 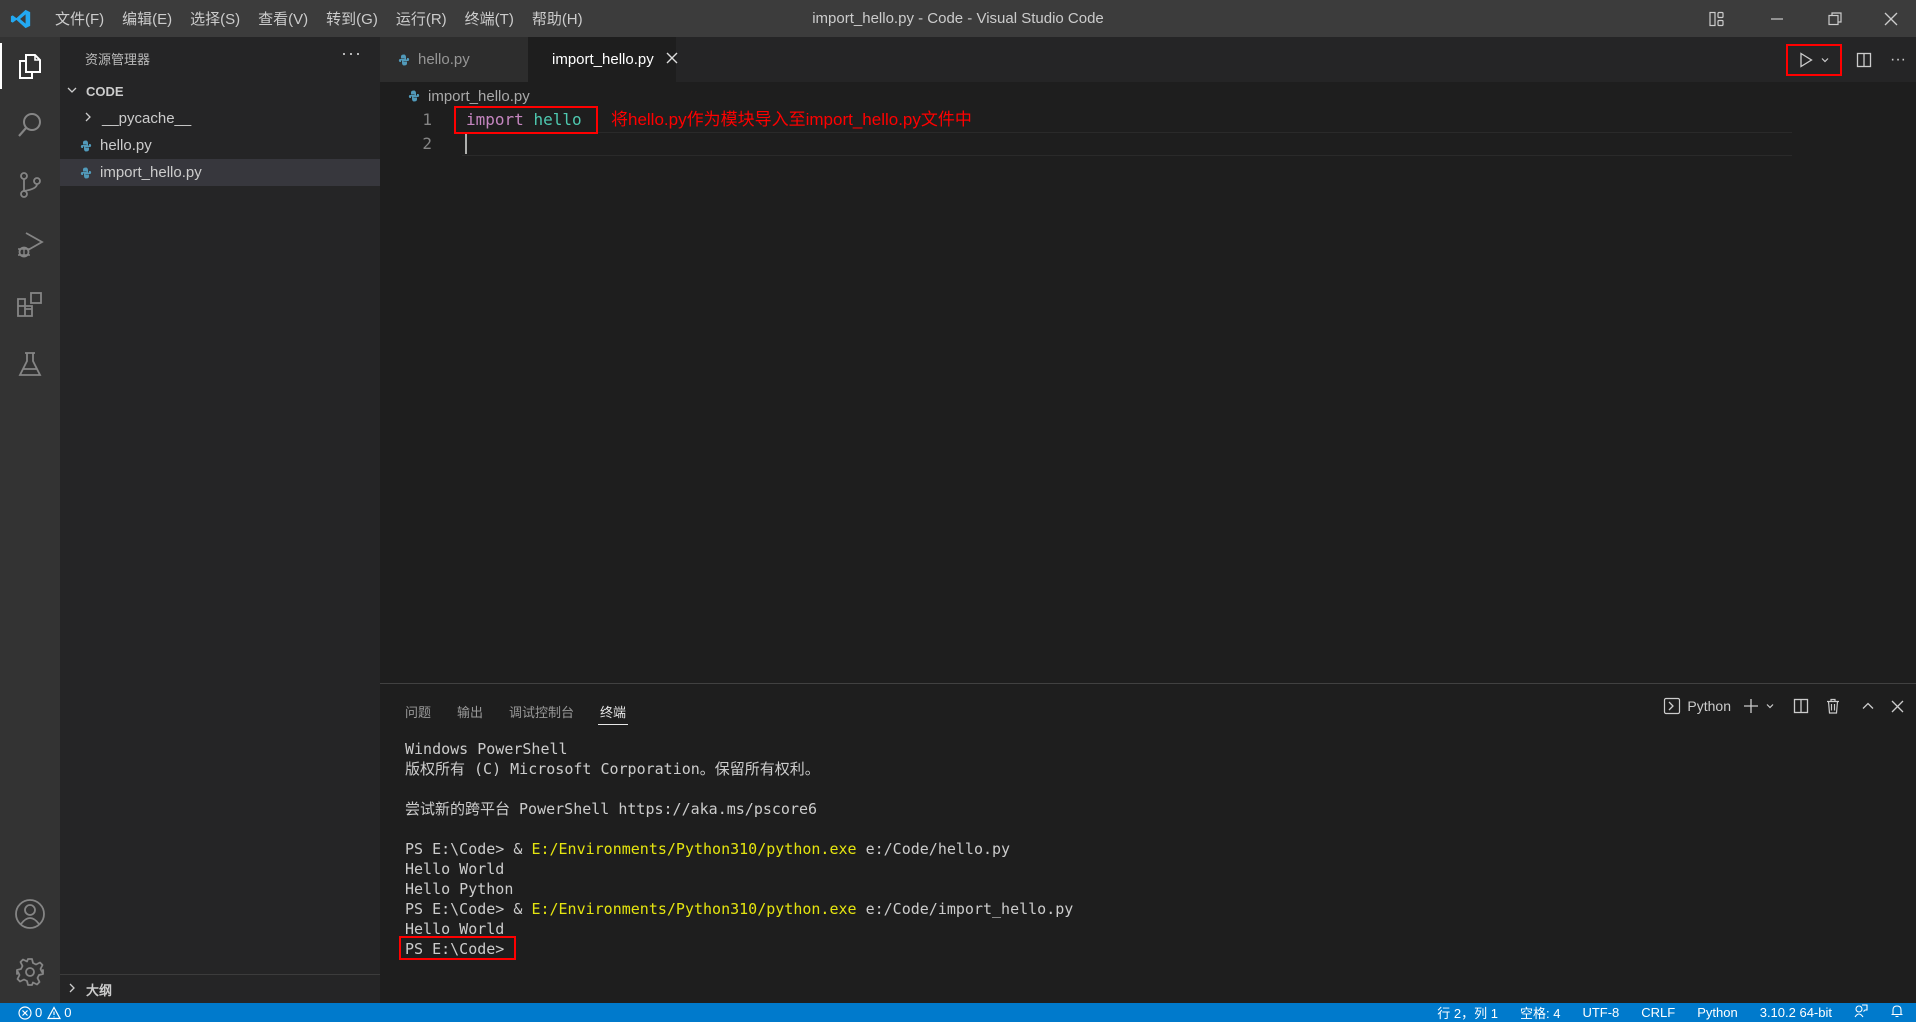 What do you see at coordinates (466, 144) in the screenshot?
I see `text-cursor` at bounding box center [466, 144].